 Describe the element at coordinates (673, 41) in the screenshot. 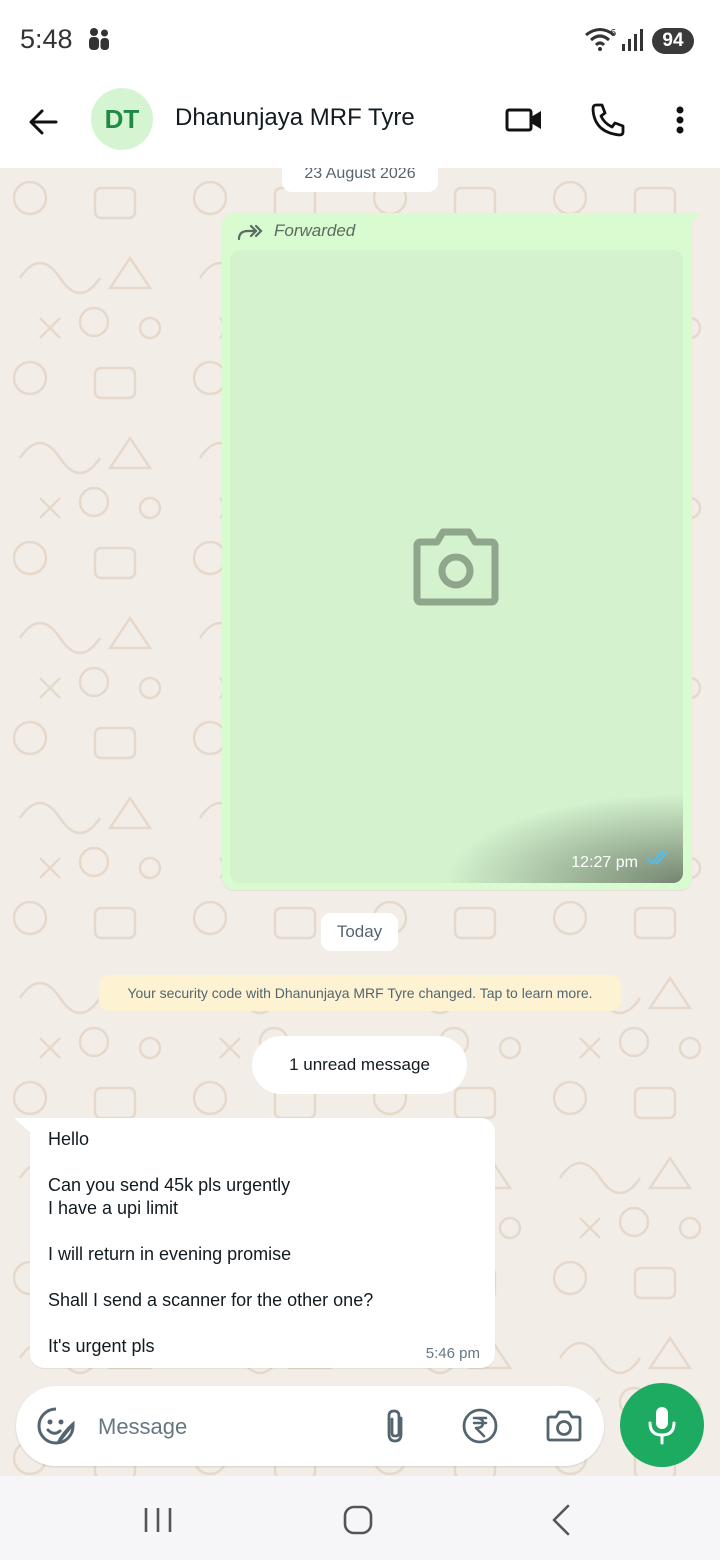

I see `battery-indicator: 94` at that location.